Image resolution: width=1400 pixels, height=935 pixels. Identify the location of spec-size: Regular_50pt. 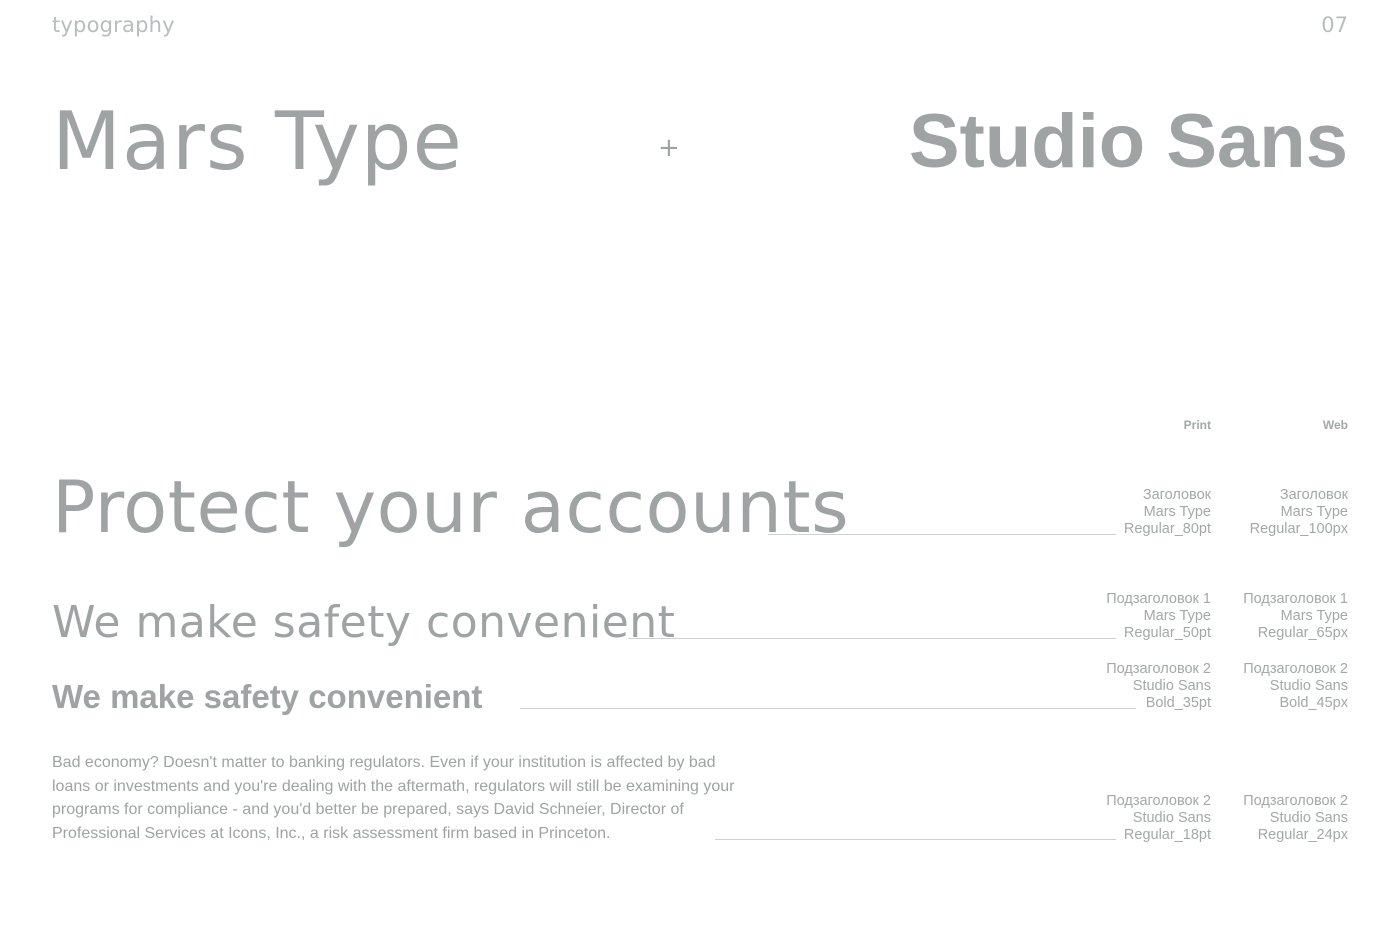
(1167, 632).